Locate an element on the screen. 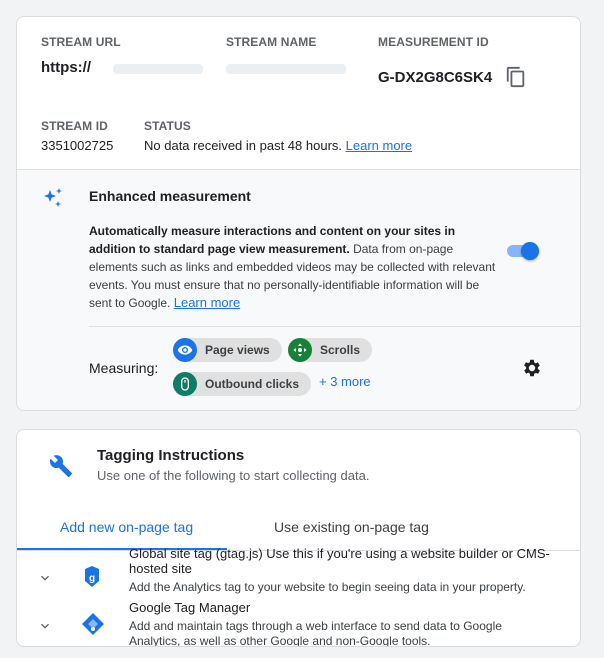  enhanced-measurement-title: Enhanced measurement is located at coordinates (170, 196).